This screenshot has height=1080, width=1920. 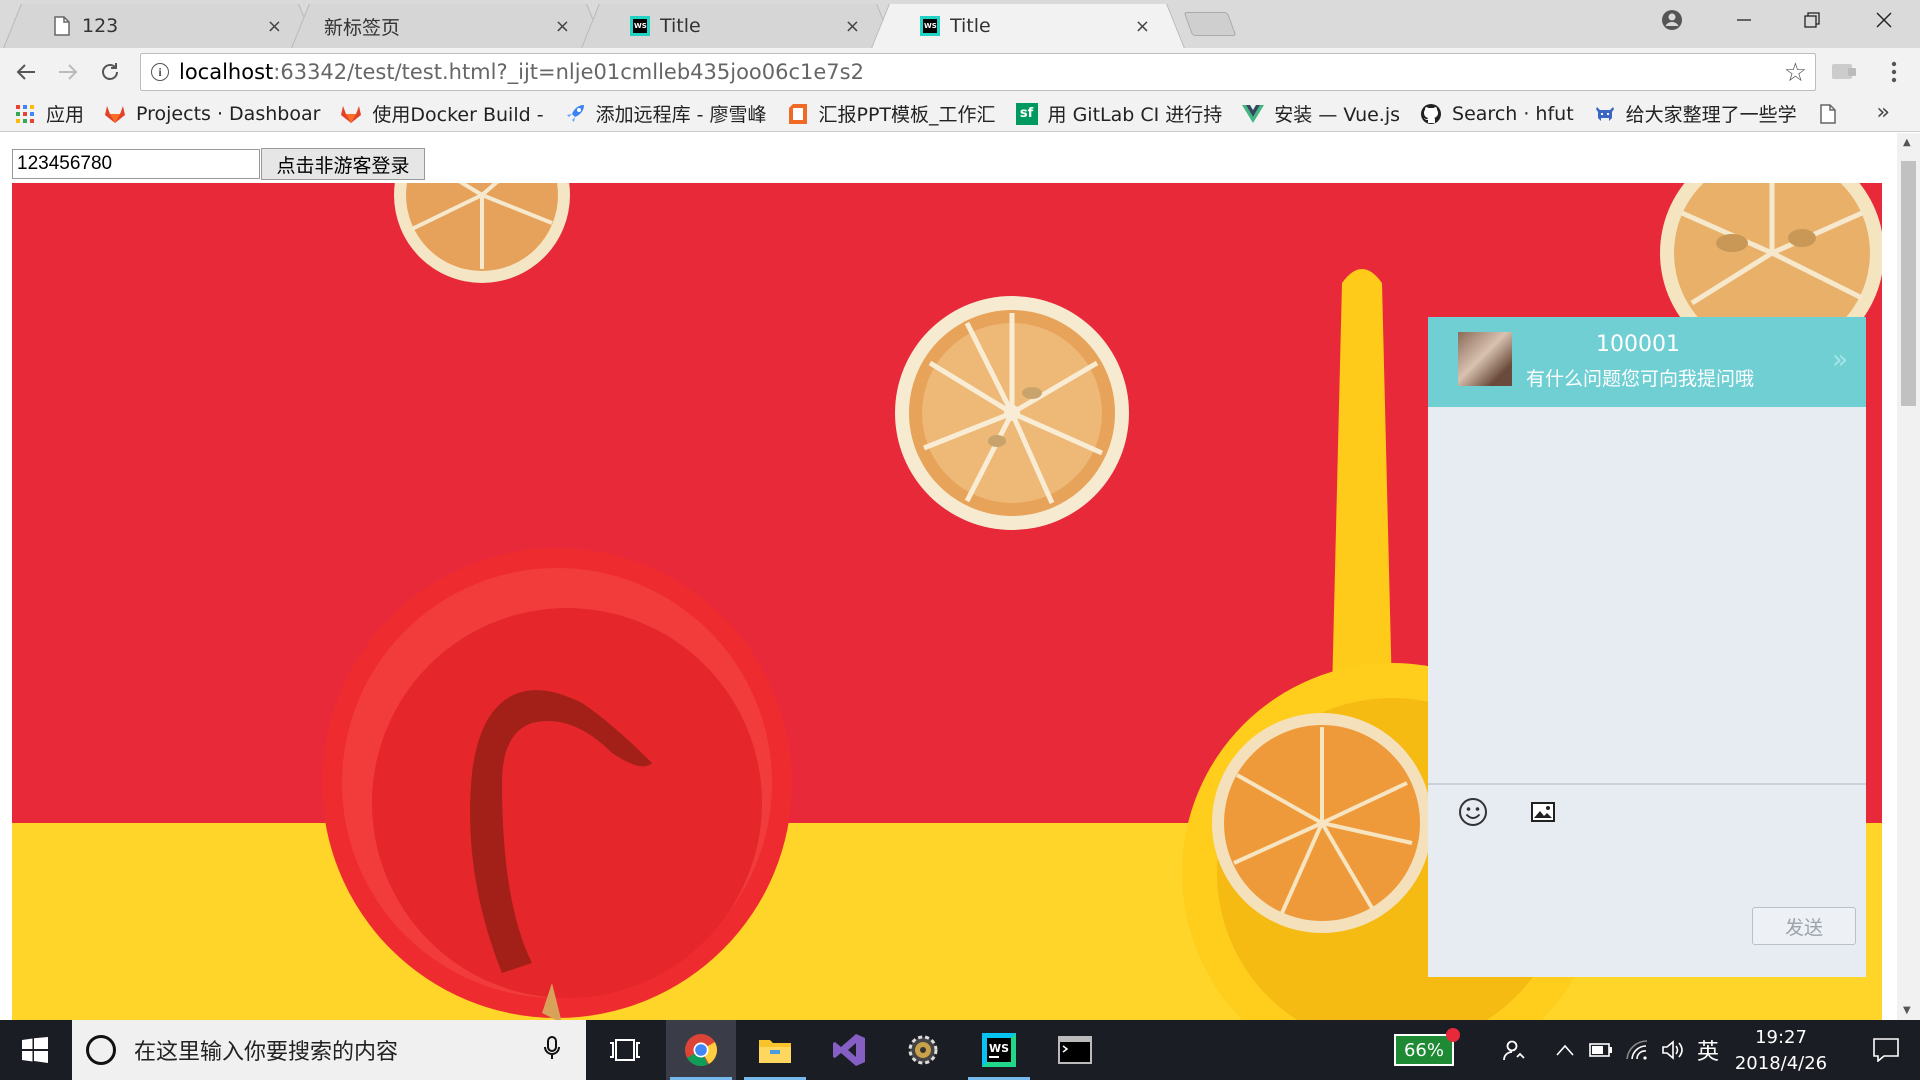 I want to click on cortana-icon, so click(x=101, y=1050).